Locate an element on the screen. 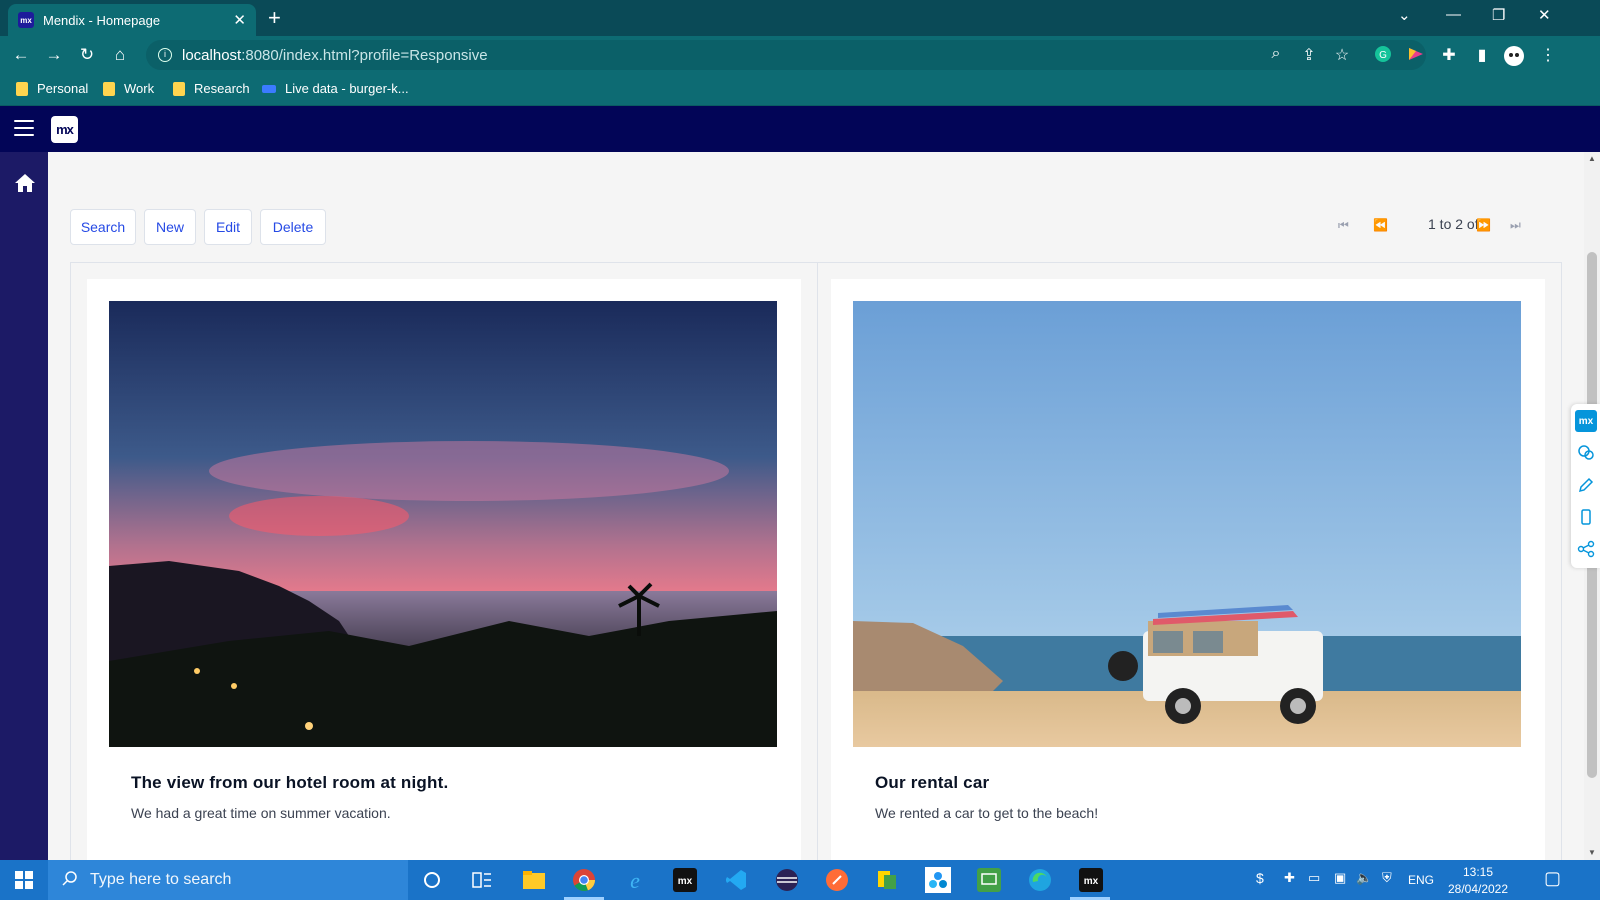 This screenshot has width=1600, height=900. app-switcher-icon is located at coordinates (938, 880).